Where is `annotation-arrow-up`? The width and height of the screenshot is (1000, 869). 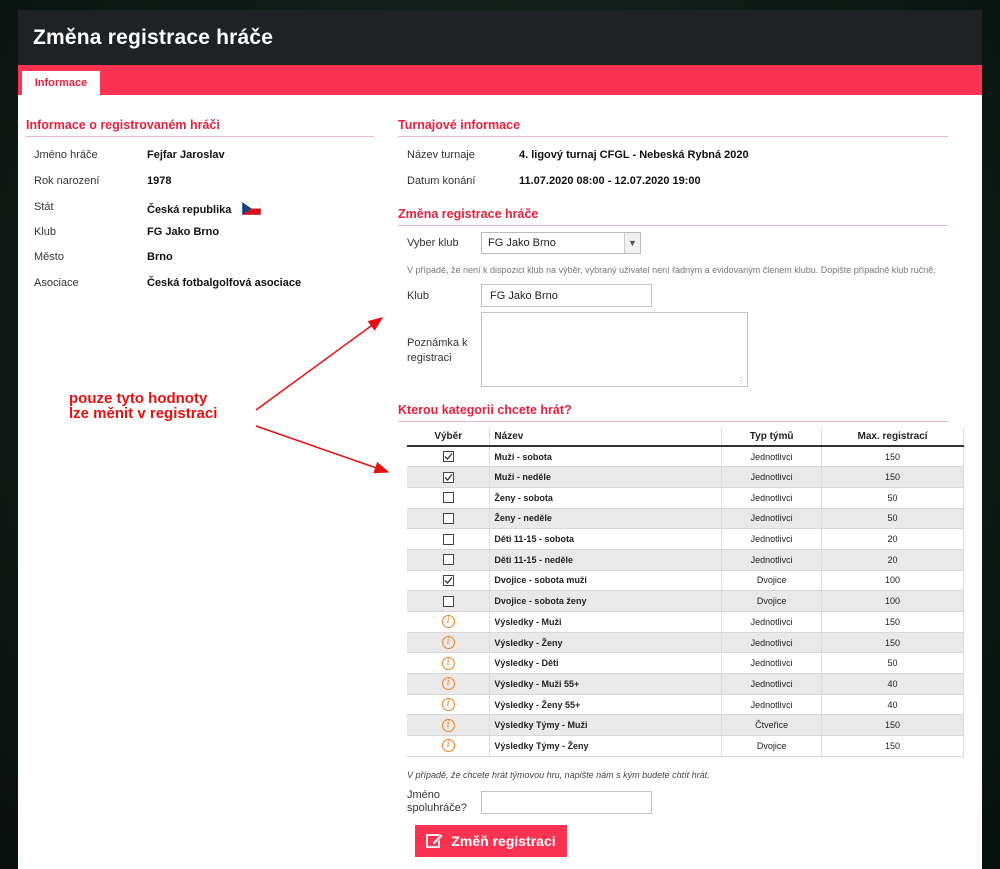
annotation-arrow-up is located at coordinates (319, 364).